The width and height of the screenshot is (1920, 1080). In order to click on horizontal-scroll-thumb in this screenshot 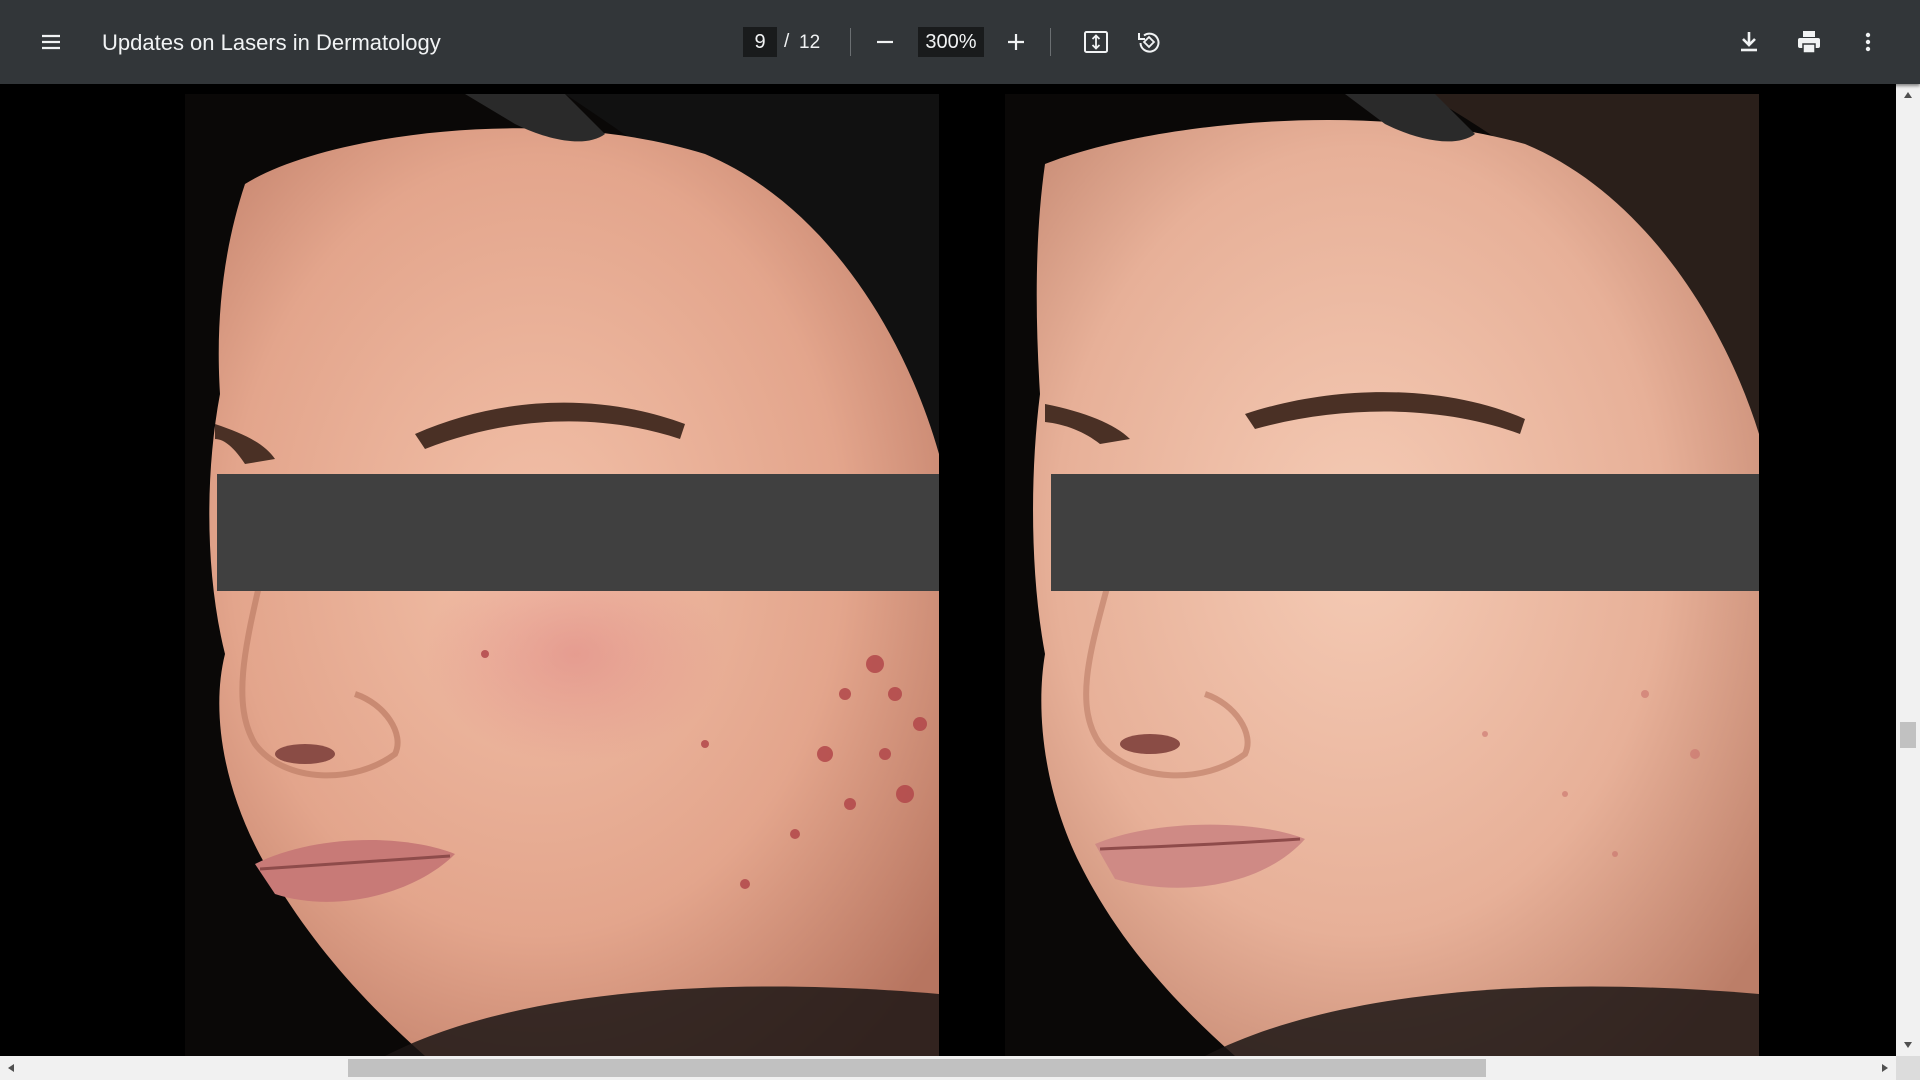, I will do `click(917, 1068)`.